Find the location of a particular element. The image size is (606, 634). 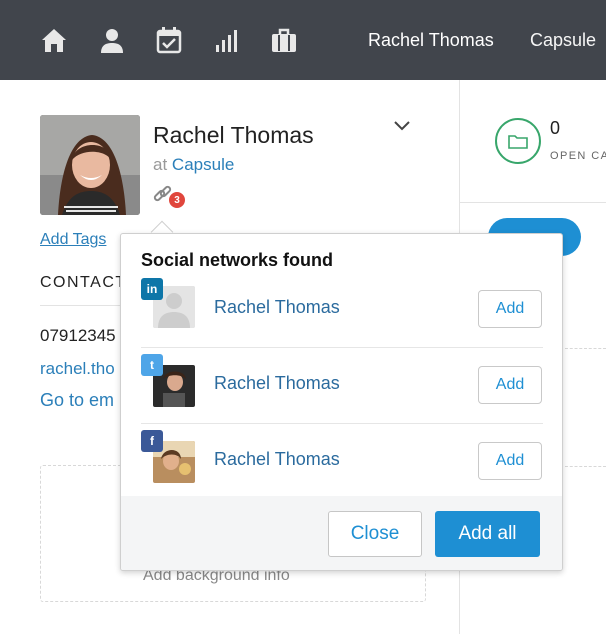

twitter-icon: t is located at coordinates (152, 365).